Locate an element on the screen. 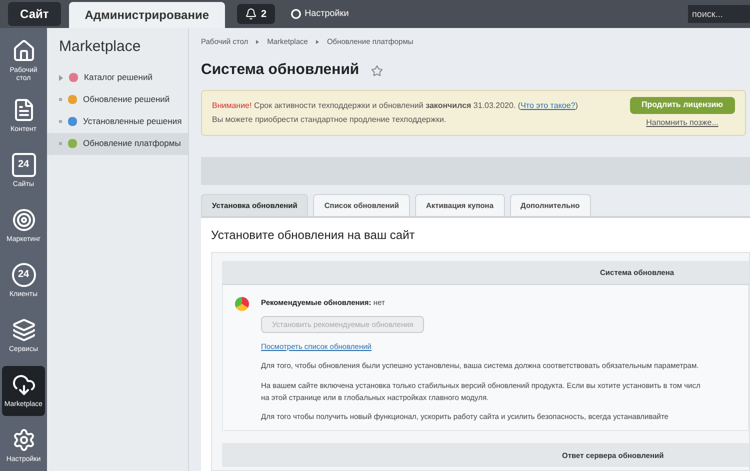  notifications-button: 2 is located at coordinates (256, 14).